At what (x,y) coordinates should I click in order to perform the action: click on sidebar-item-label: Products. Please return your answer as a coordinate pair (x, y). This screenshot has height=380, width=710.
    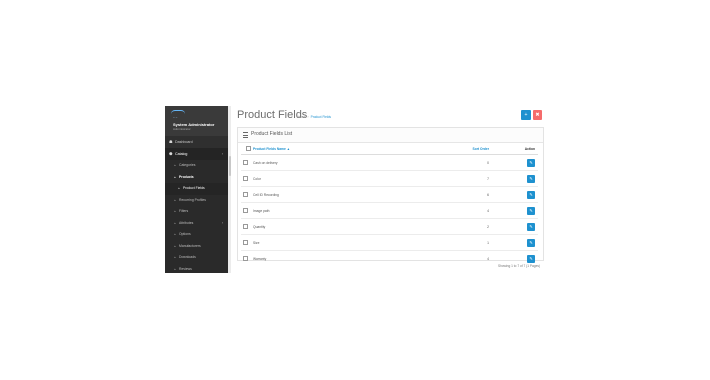
    Looking at the image, I should click on (186, 176).